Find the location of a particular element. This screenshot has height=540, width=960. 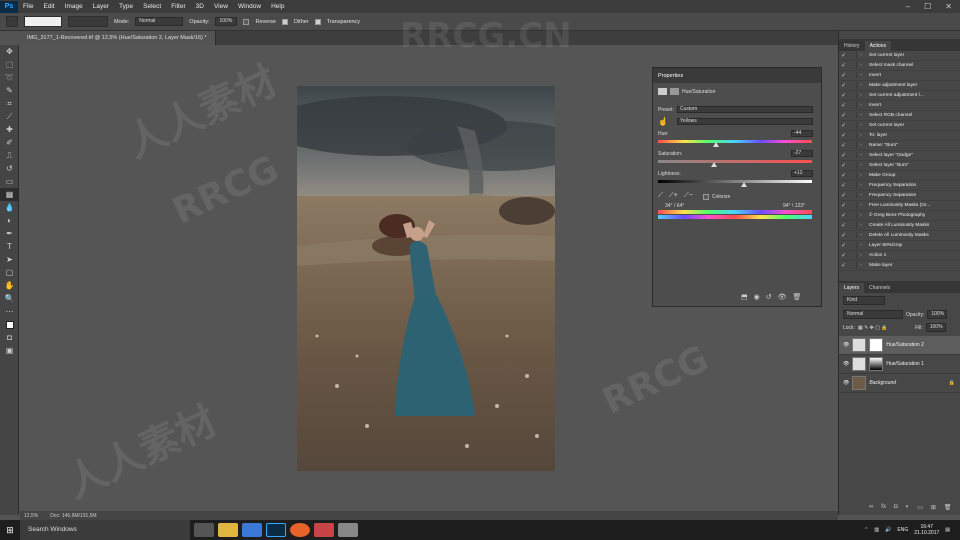

layer-row: 👁 Hue/Saturation 2 is located at coordinates (899, 345).